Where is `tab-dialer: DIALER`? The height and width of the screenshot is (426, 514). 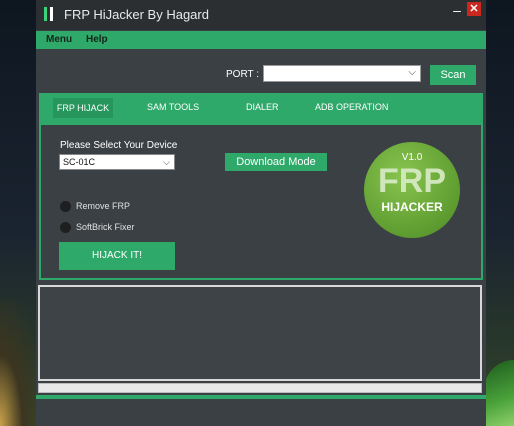 tab-dialer: DIALER is located at coordinates (262, 107).